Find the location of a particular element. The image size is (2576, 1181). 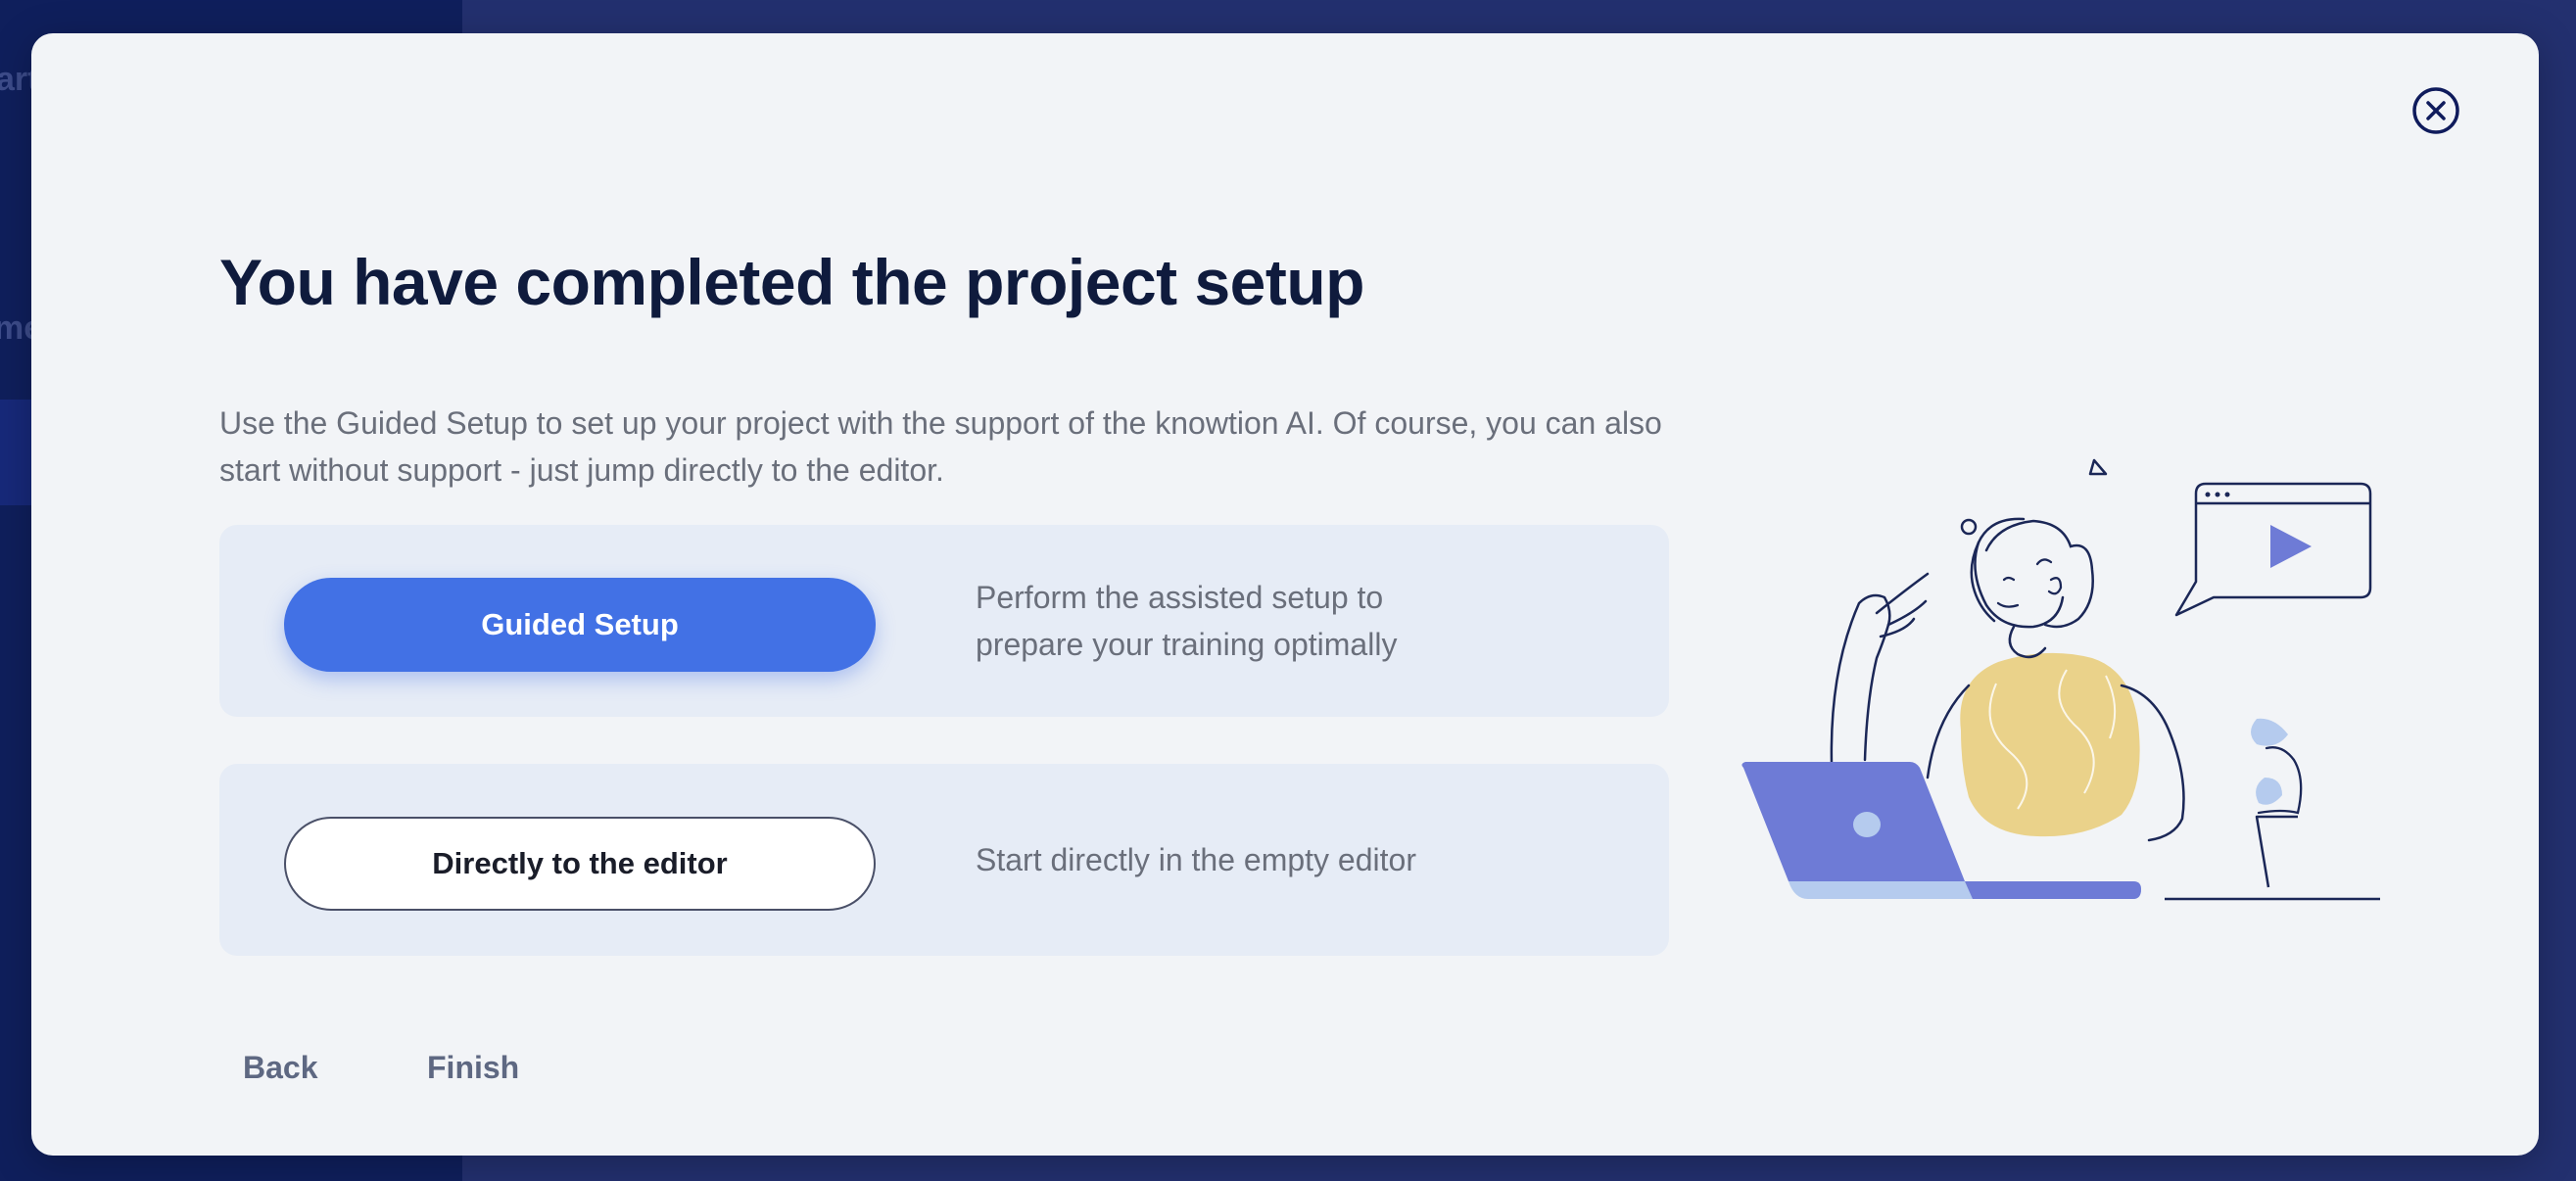

play-icon is located at coordinates (2291, 546).